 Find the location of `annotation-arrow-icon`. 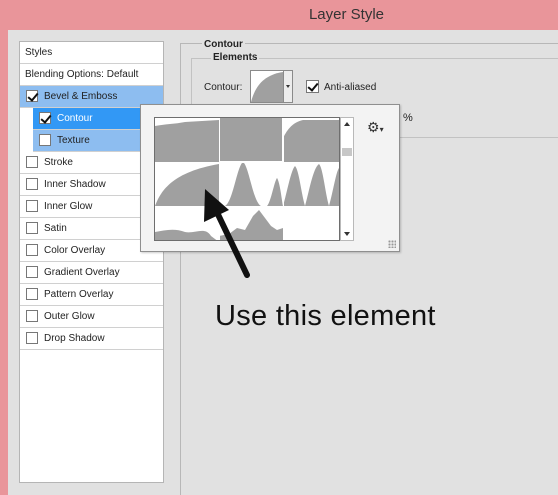

annotation-arrow-icon is located at coordinates (227, 233).